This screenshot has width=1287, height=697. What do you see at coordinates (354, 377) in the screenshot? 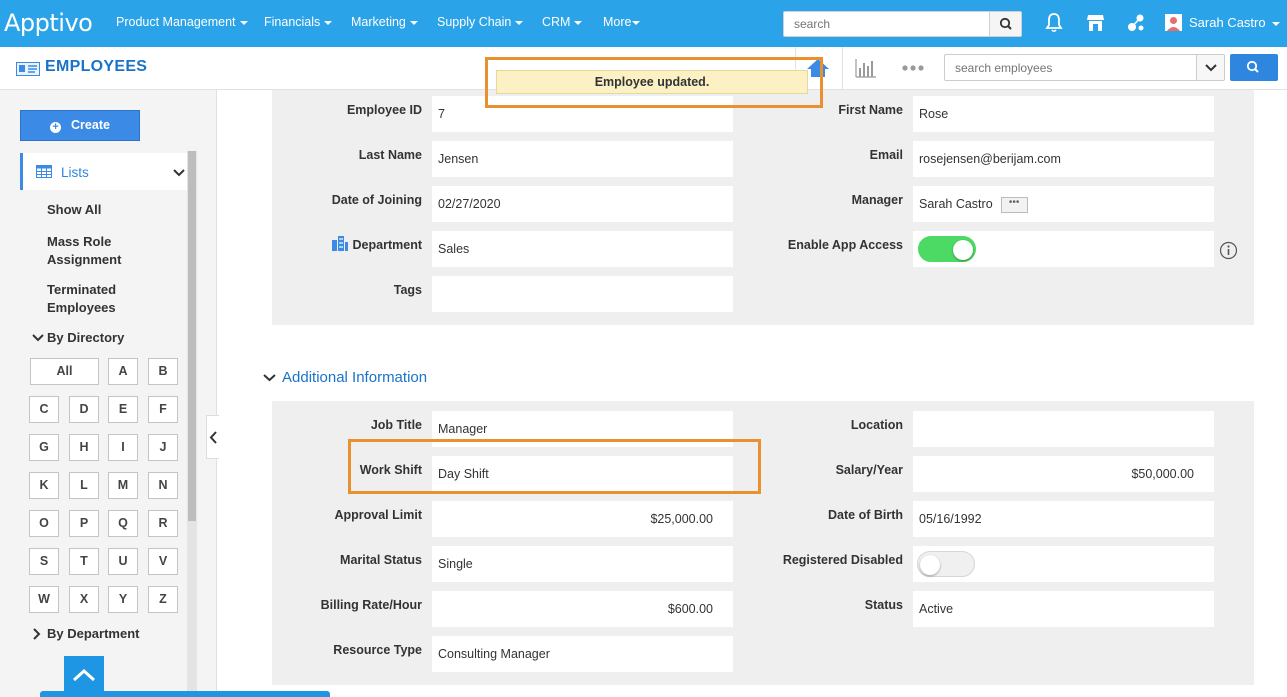
I see `additional-information-header: Additional Information` at bounding box center [354, 377].